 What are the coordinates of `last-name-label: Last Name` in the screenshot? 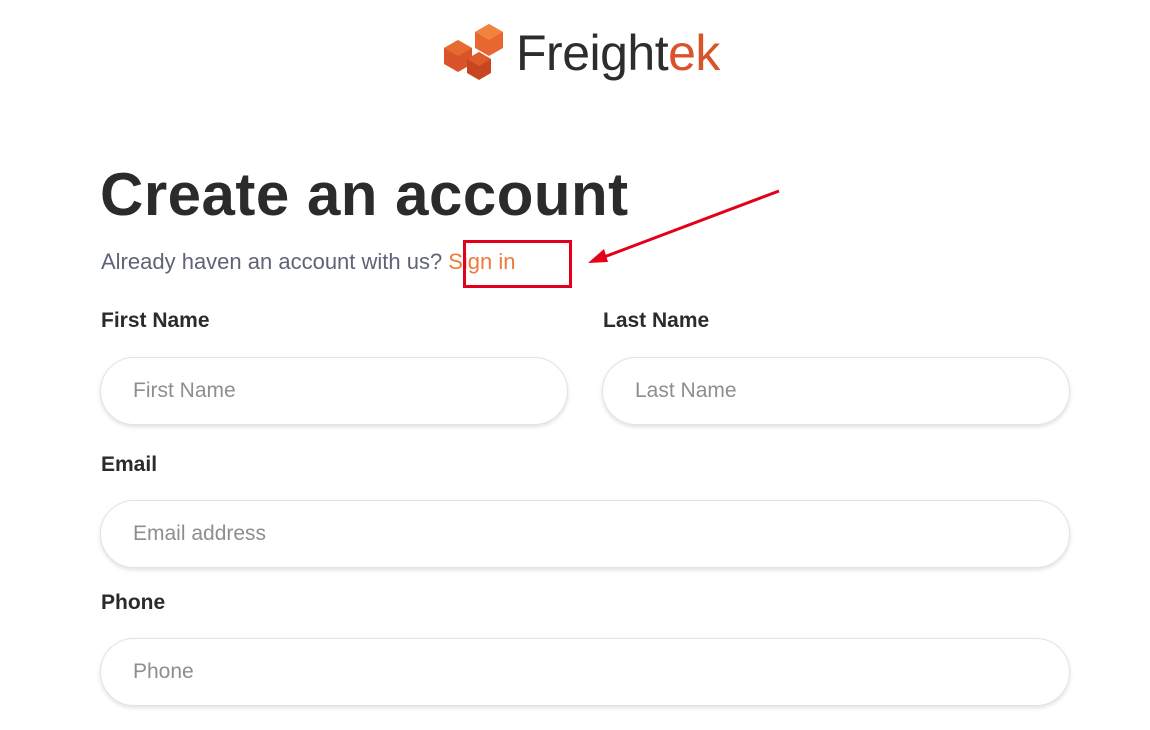 It's located at (656, 320).